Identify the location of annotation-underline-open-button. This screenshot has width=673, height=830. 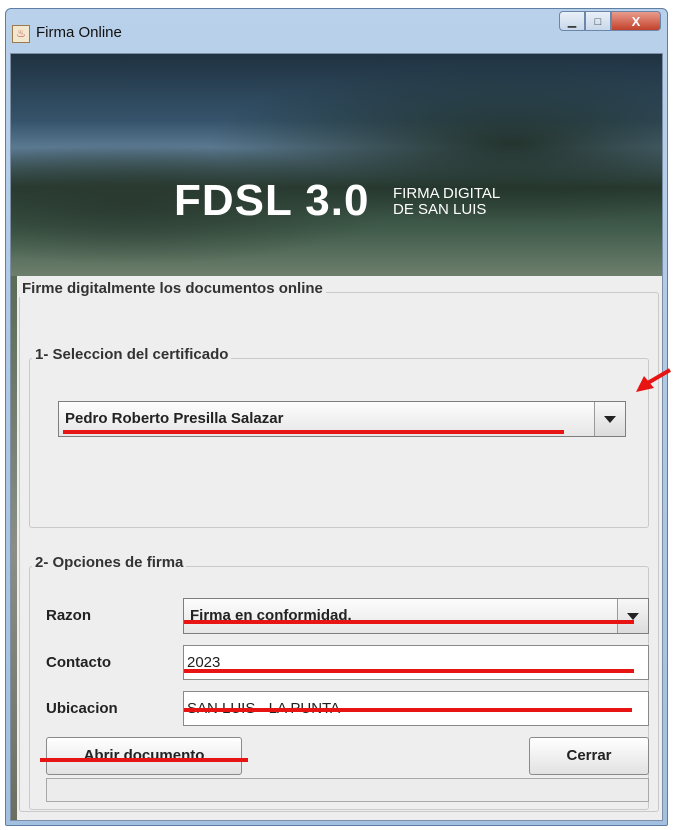
(144, 760).